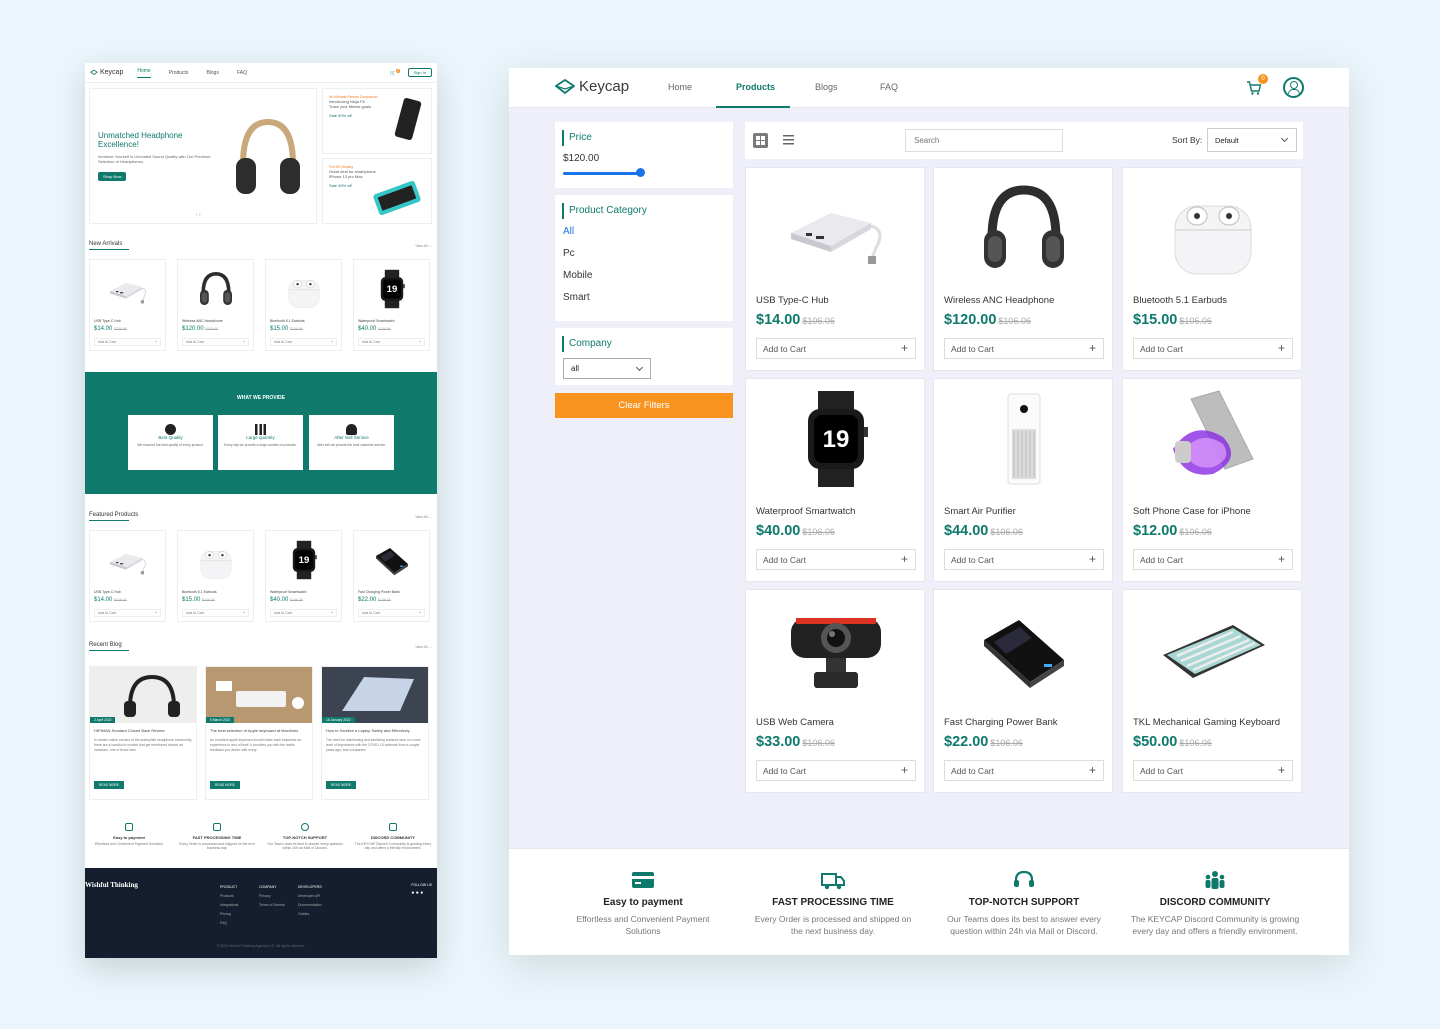 The width and height of the screenshot is (1440, 1029). I want to click on mini-footer-link: Products, so click(227, 896).